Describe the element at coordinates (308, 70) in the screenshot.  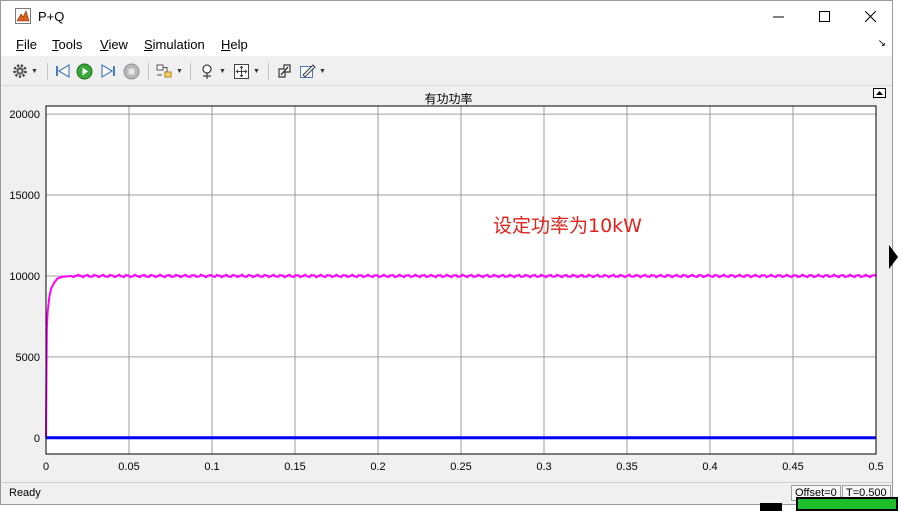
I see `style-icon` at that location.